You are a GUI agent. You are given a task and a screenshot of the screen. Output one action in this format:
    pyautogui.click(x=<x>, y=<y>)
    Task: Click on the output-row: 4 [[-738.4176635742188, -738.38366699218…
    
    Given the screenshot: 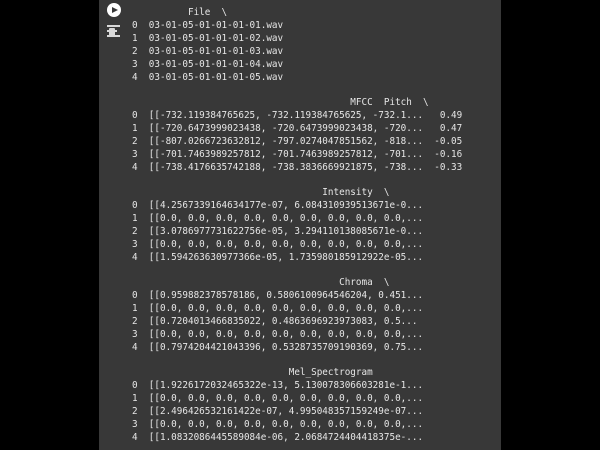 What is the action you would take?
    pyautogui.click(x=297, y=167)
    